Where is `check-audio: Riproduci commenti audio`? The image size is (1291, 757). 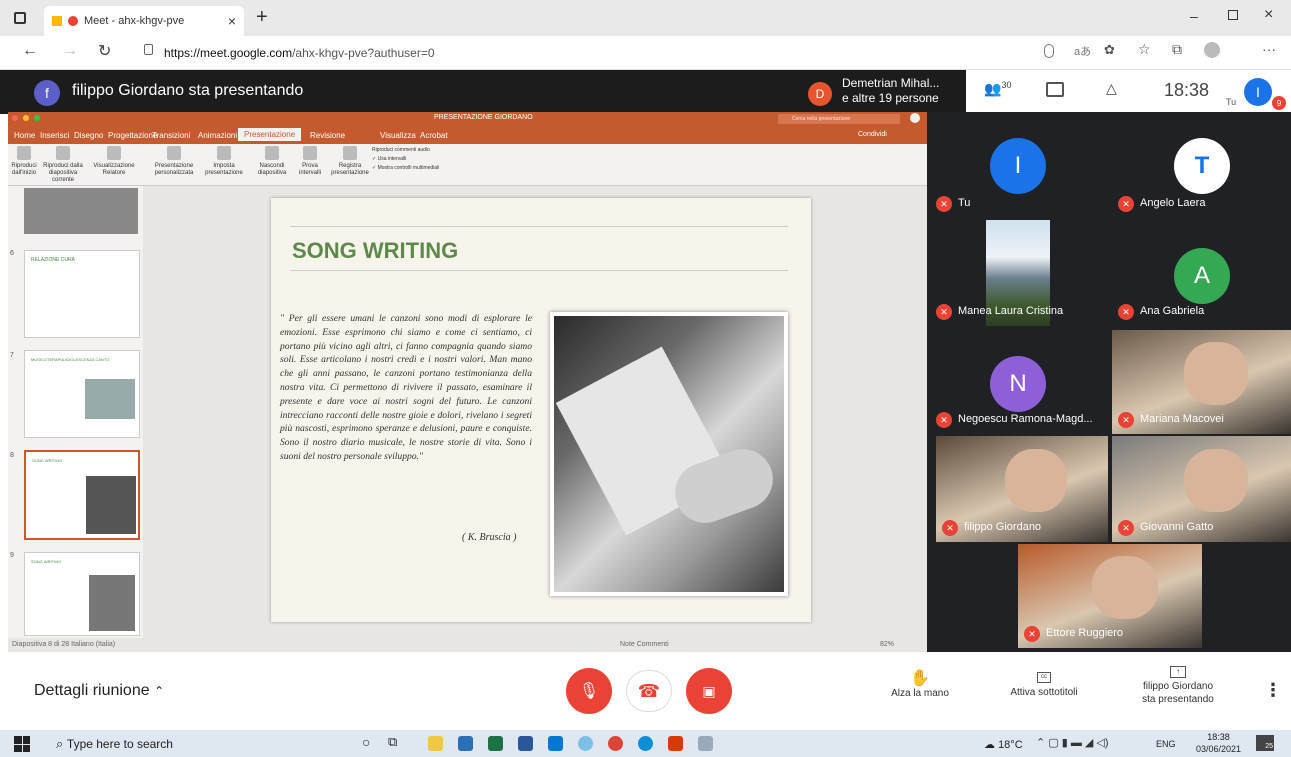
check-audio: Riproduci commenti audio is located at coordinates (405, 150).